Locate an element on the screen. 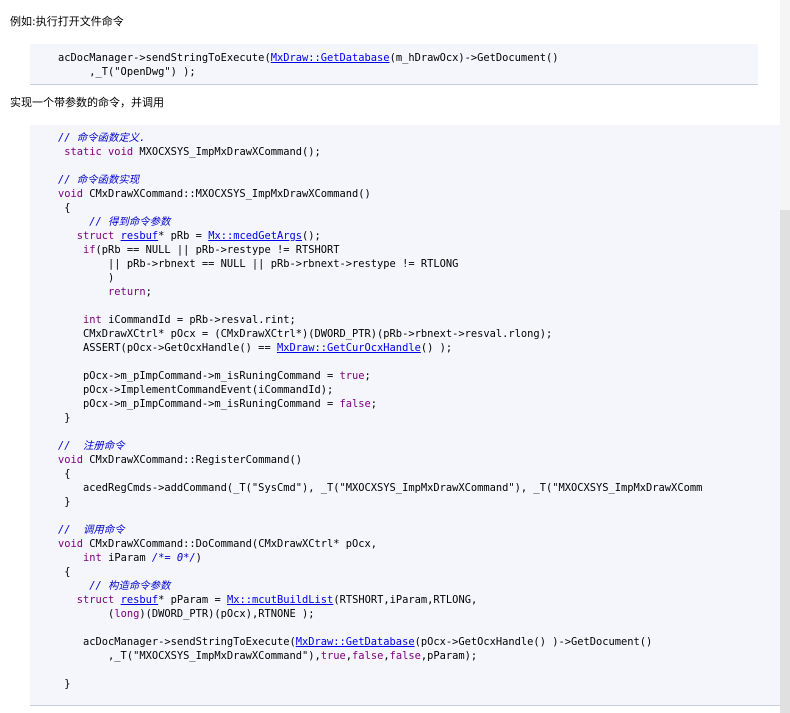 The width and height of the screenshot is (790, 713). code-keyword: long is located at coordinates (127, 614).